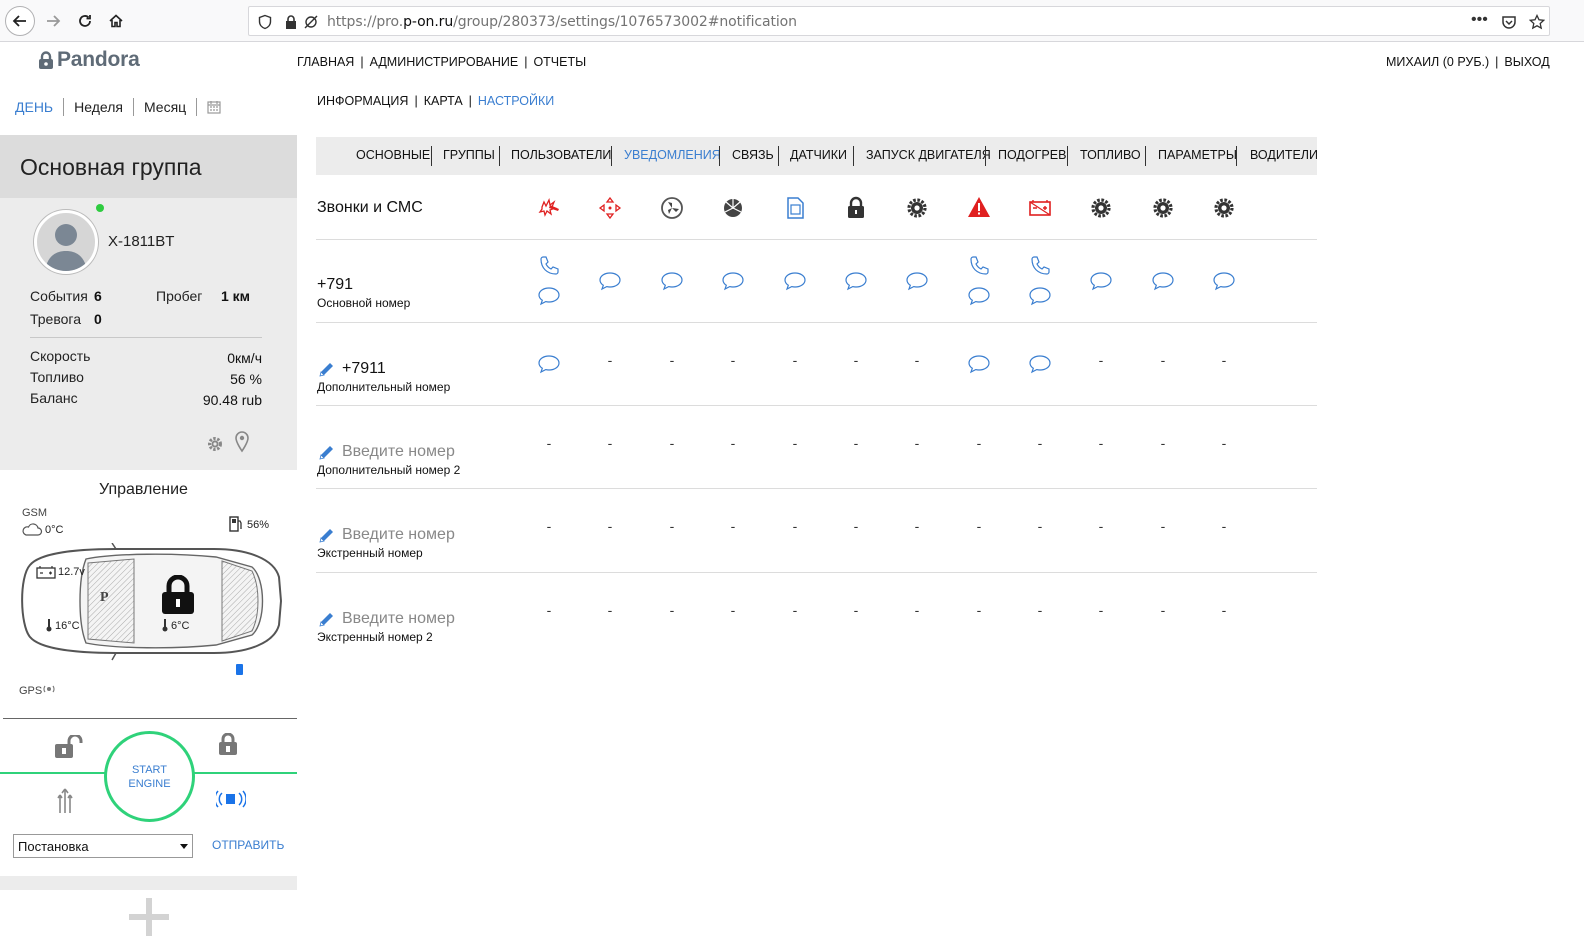  What do you see at coordinates (242, 442) in the screenshot?
I see `map-pin-icon` at bounding box center [242, 442].